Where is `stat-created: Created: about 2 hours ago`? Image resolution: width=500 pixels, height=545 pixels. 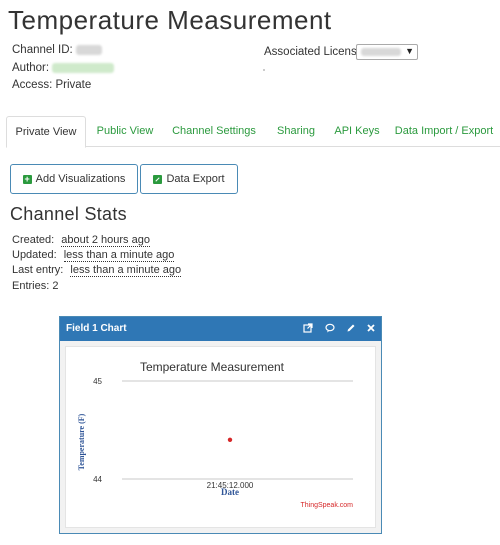
stat-created: Created: about 2 hours ago is located at coordinates (81, 240).